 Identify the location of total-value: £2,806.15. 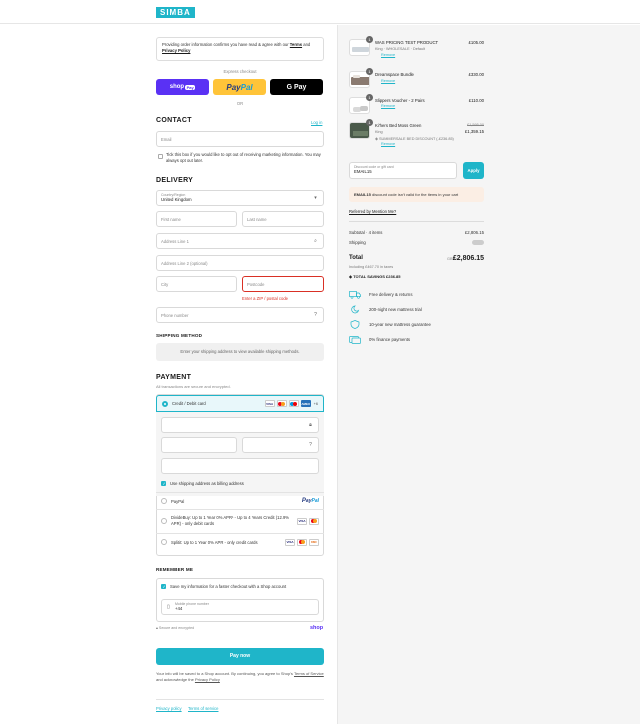
(468, 258).